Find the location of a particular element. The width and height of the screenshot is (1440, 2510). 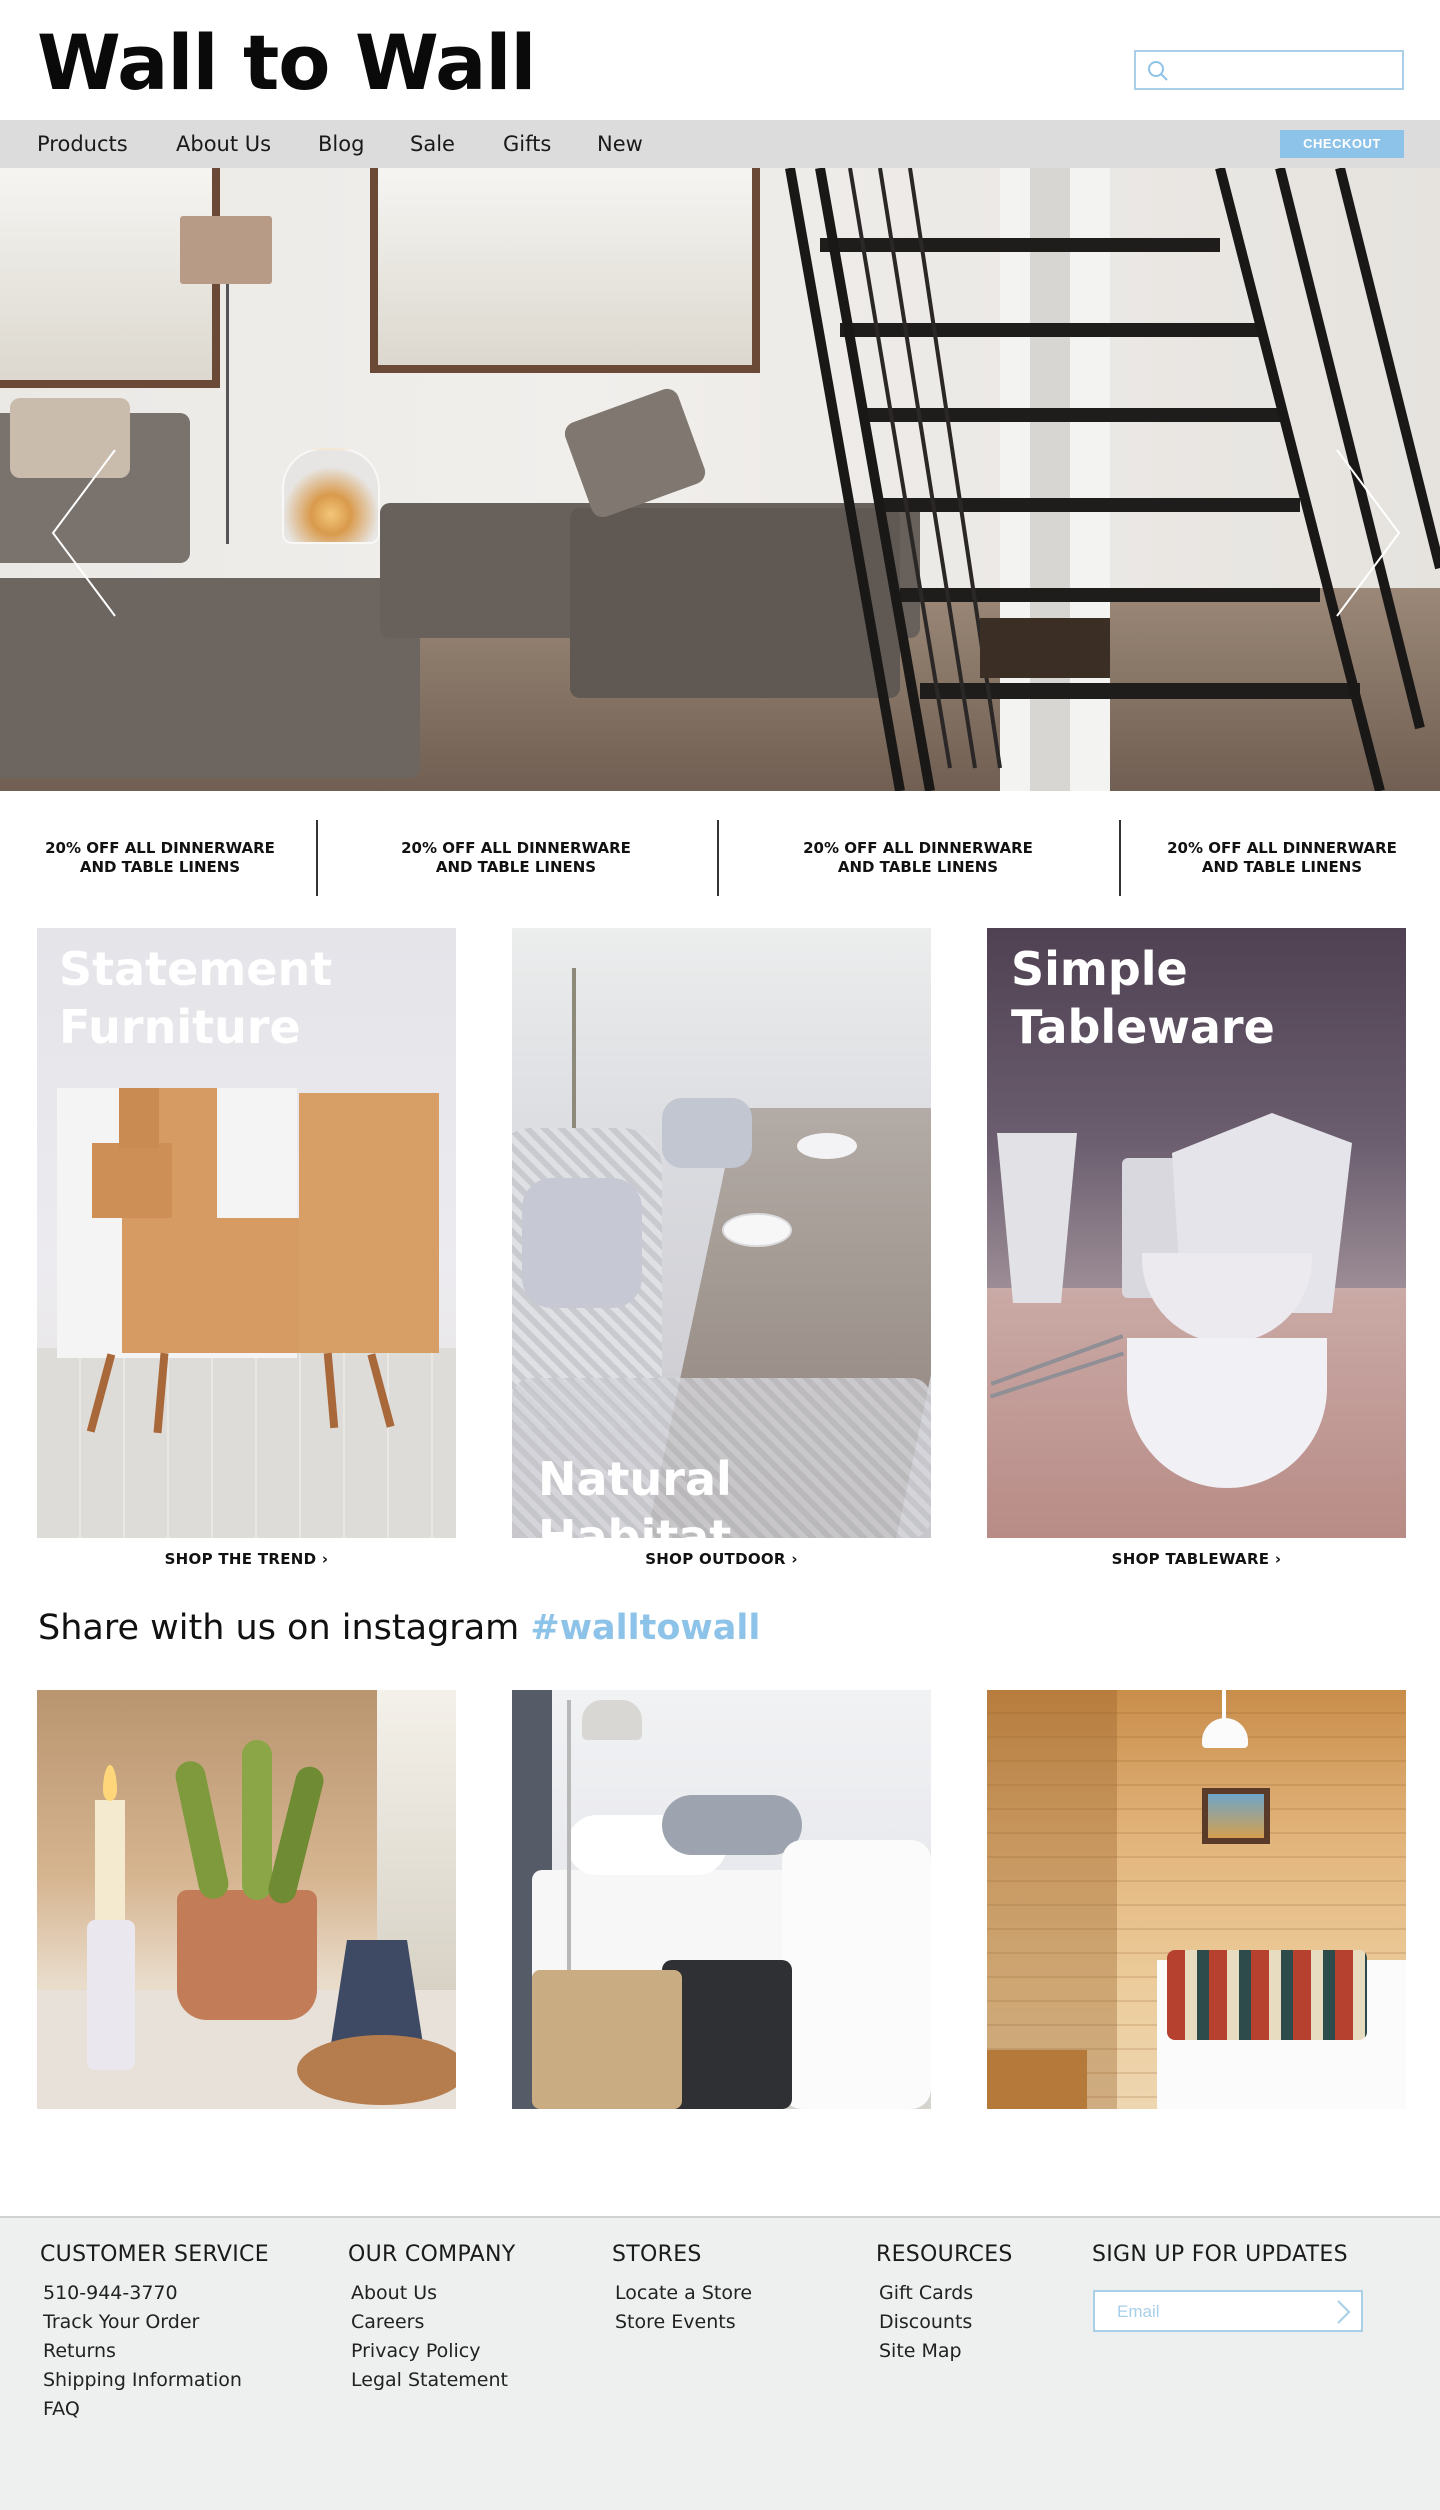

footer-link-legal: Legal Statement is located at coordinates (431, 2380).